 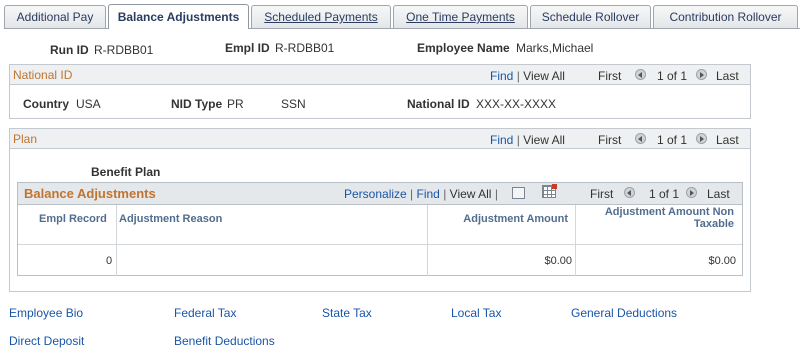 I want to click on tab-scheduled-payments: Scheduled Payments, so click(x=321, y=16).